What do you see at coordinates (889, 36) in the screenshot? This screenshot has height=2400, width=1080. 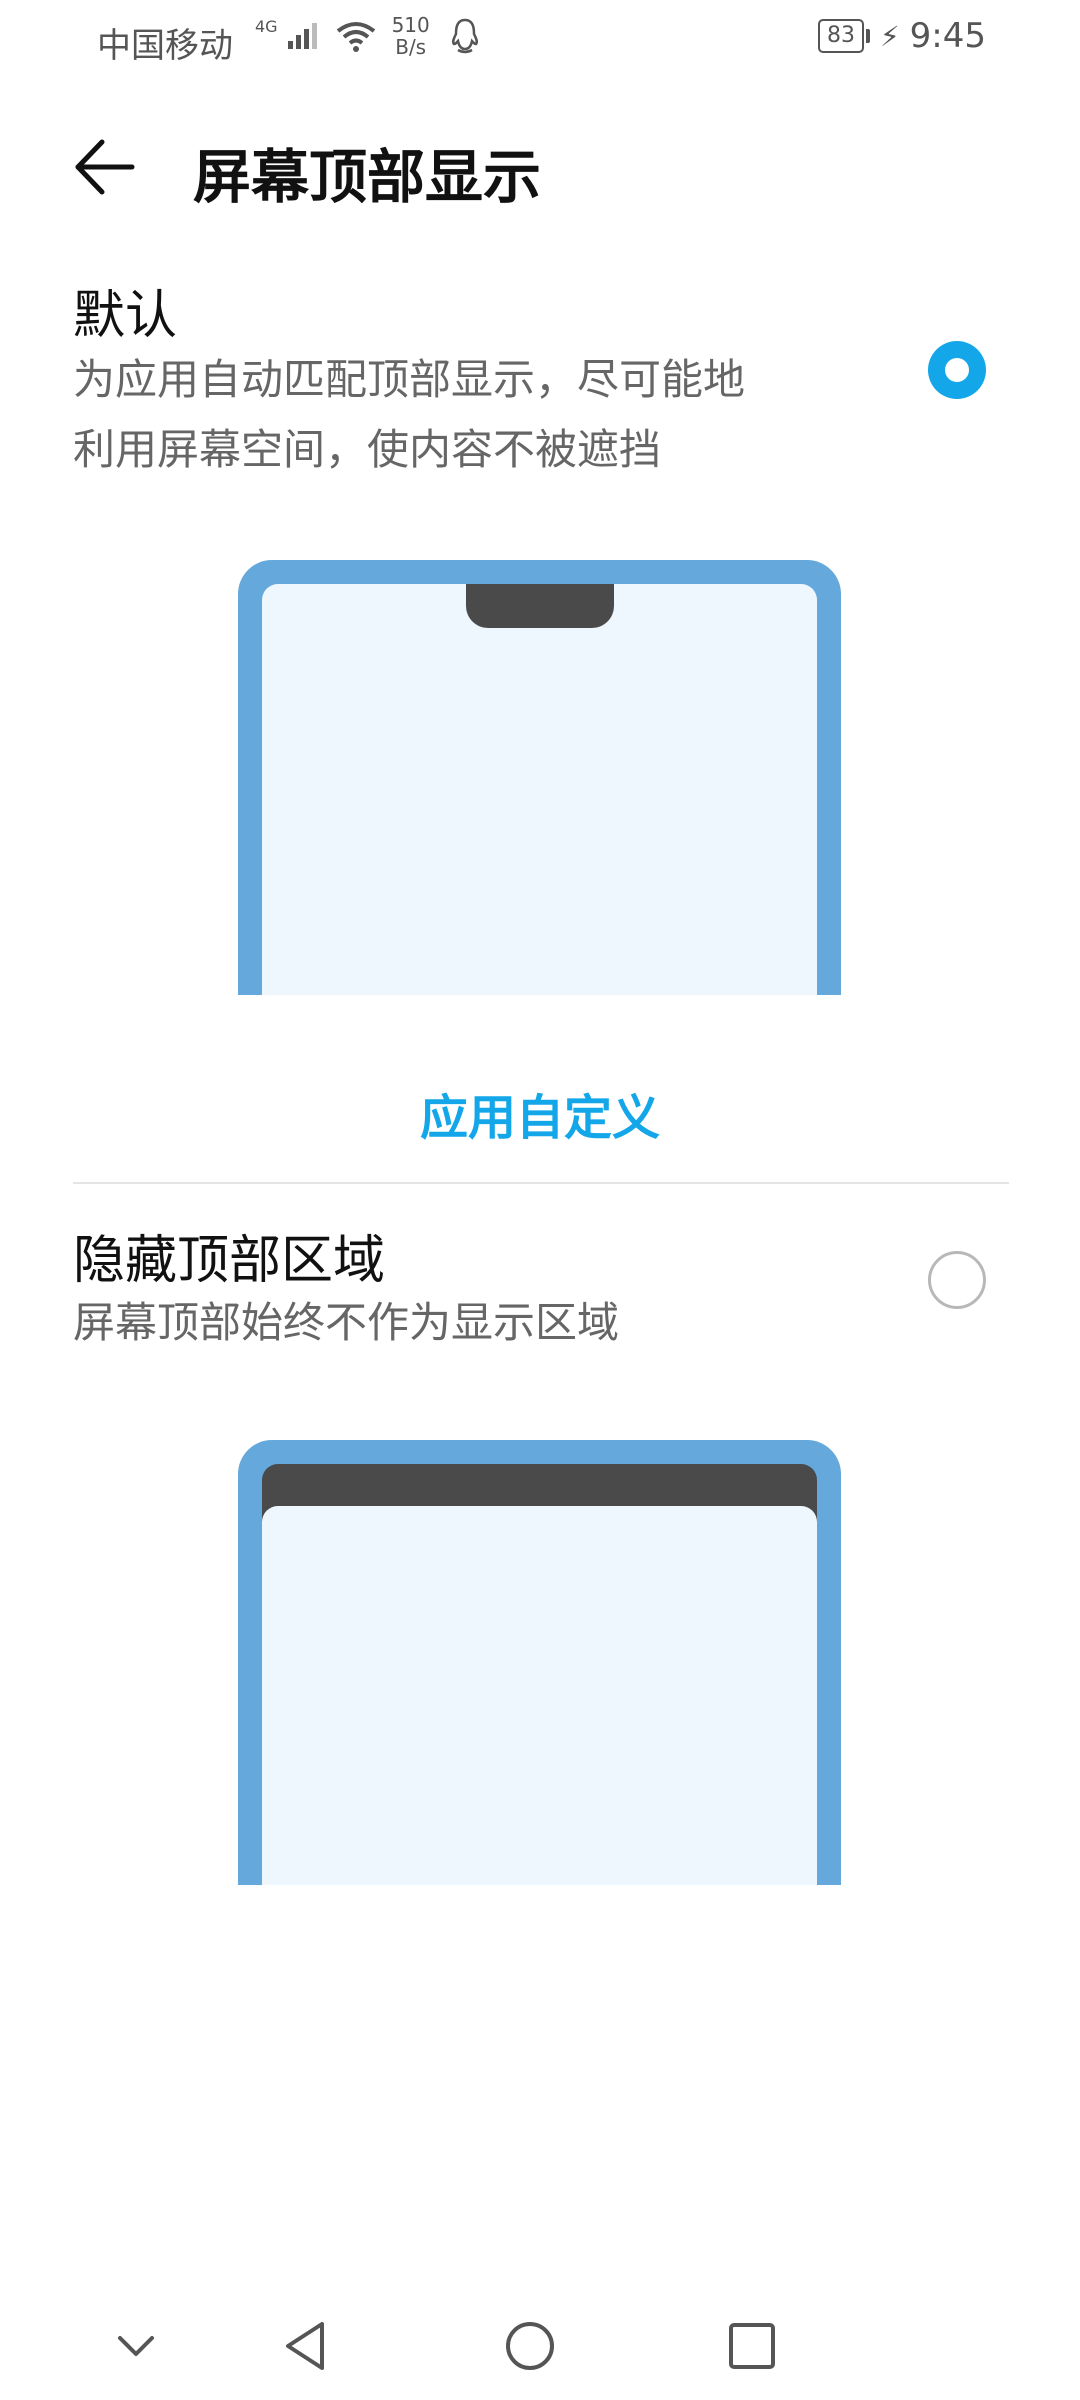 I see `charging-icon: ⚡` at bounding box center [889, 36].